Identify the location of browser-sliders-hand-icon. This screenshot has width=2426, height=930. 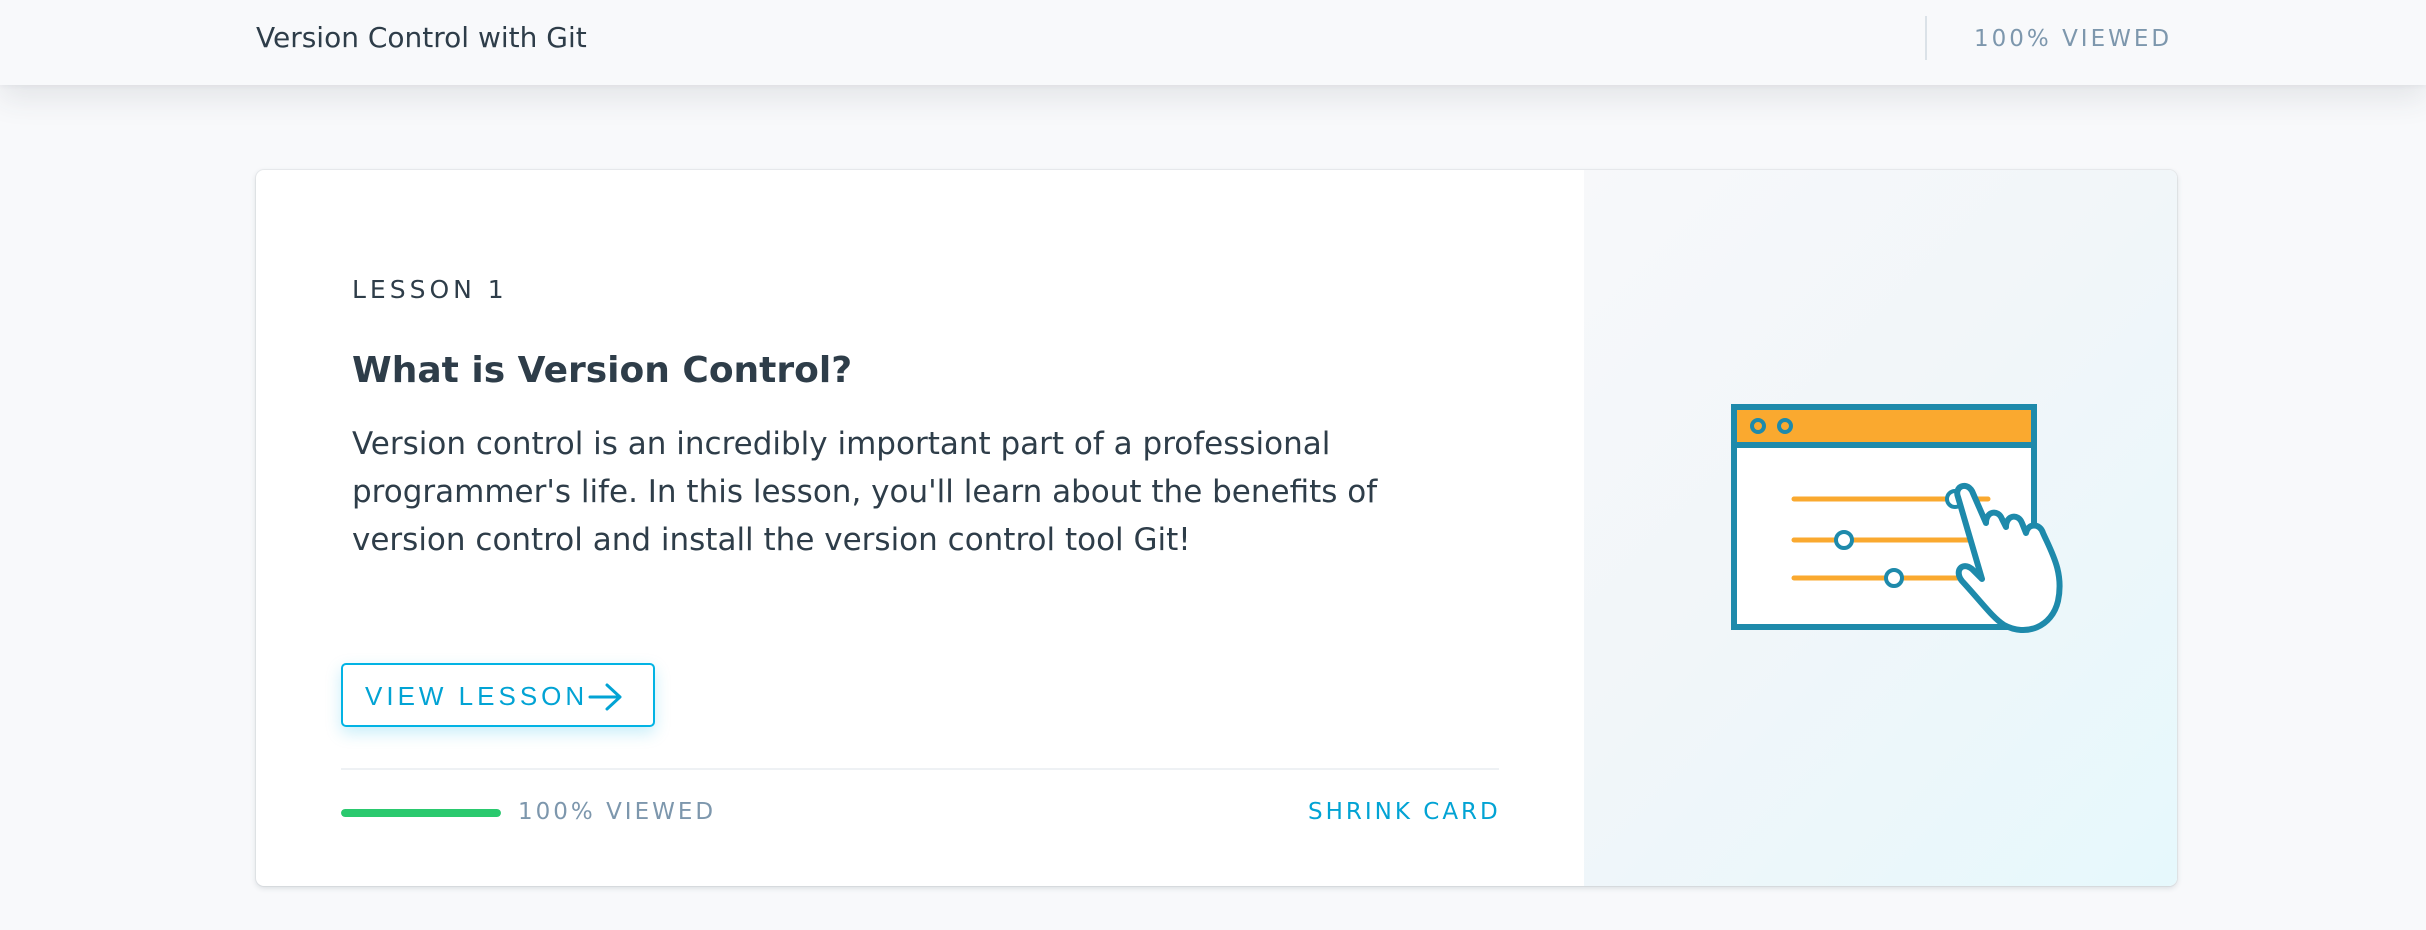
(1897, 518).